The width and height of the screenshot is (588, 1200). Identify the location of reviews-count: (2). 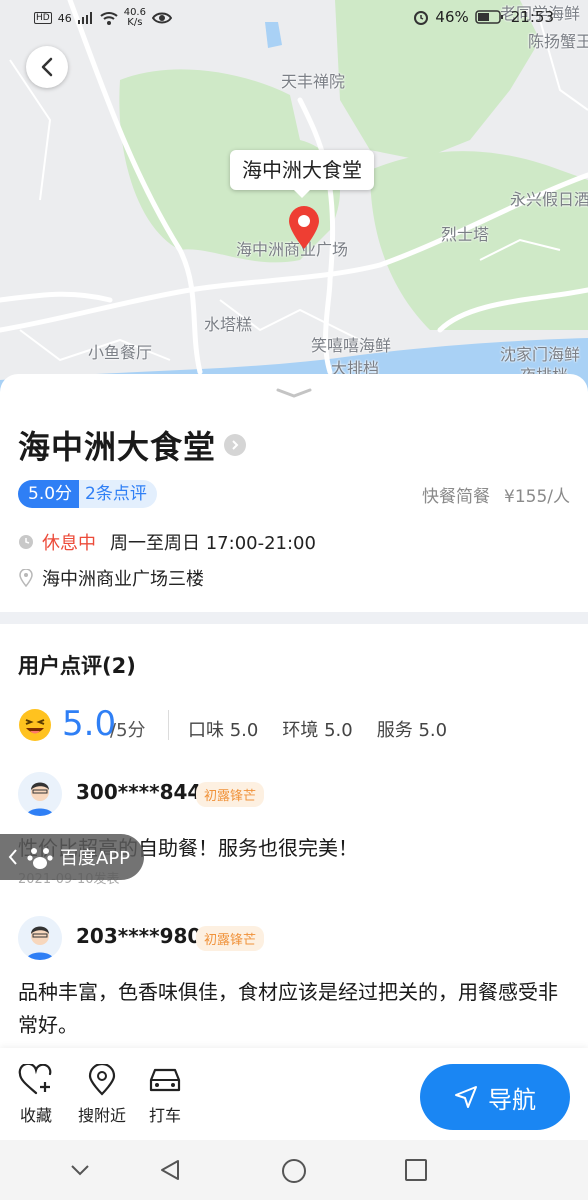
(119, 666).